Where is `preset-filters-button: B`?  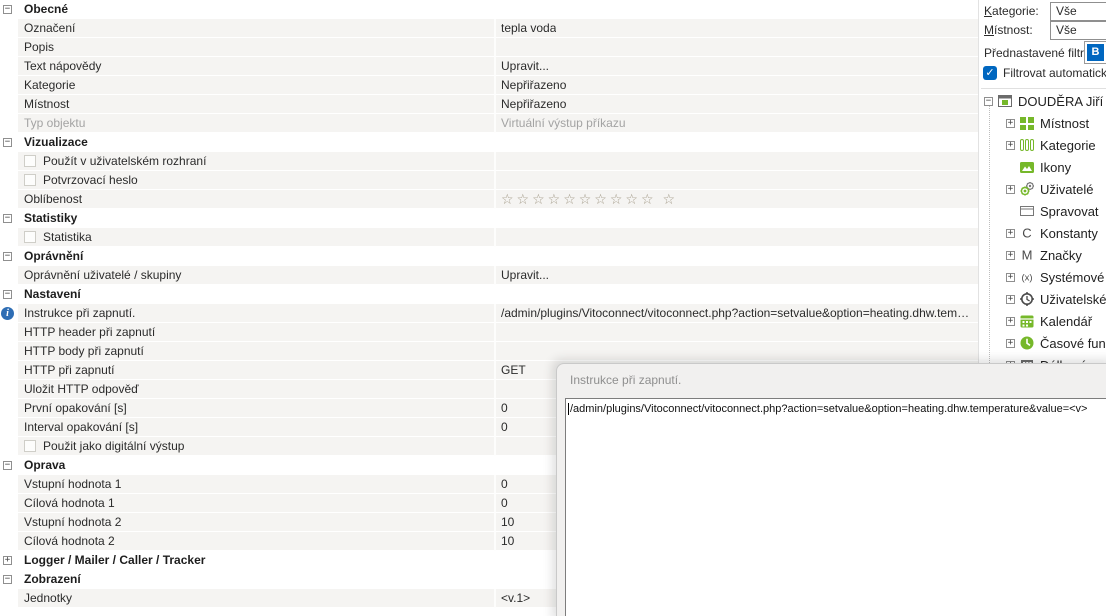 preset-filters-button: B is located at coordinates (1095, 52).